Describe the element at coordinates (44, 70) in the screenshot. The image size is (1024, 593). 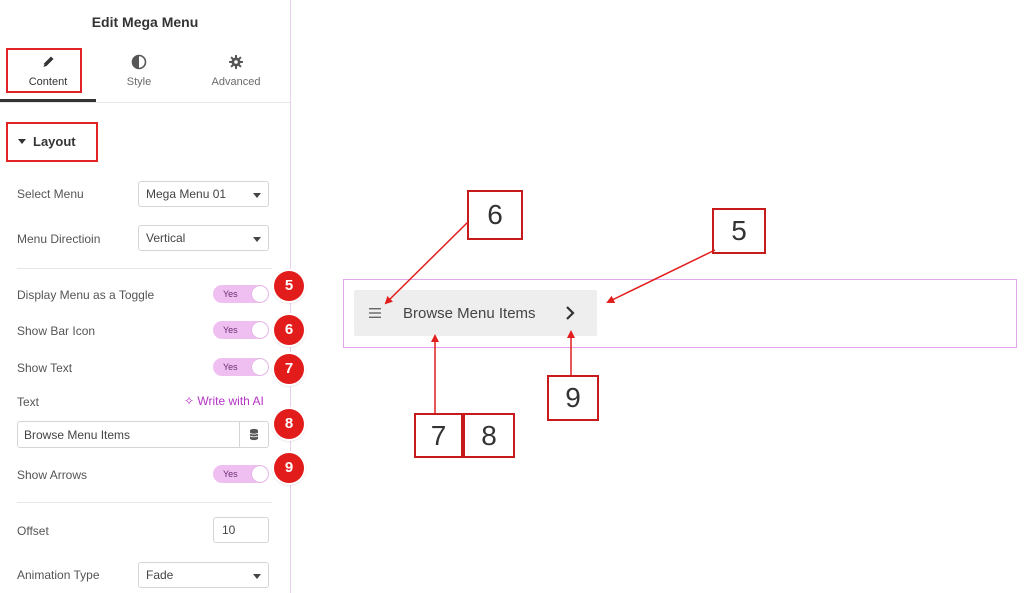
I see `content-tab-highlight` at that location.